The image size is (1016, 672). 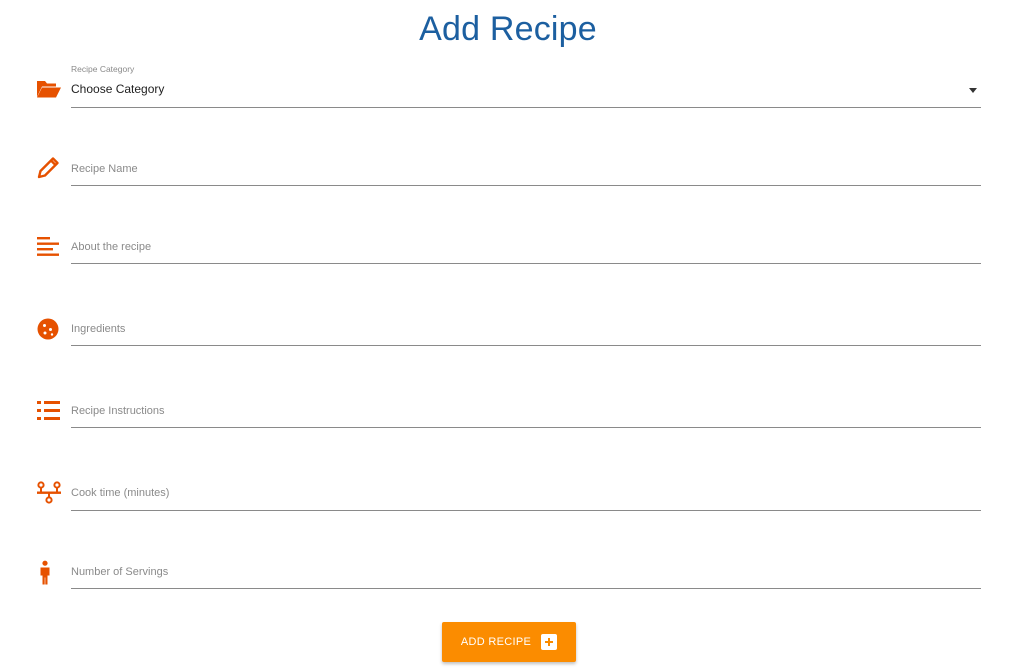 I want to click on add-recipe-button-label: ADD RECIPE, so click(x=496, y=642).